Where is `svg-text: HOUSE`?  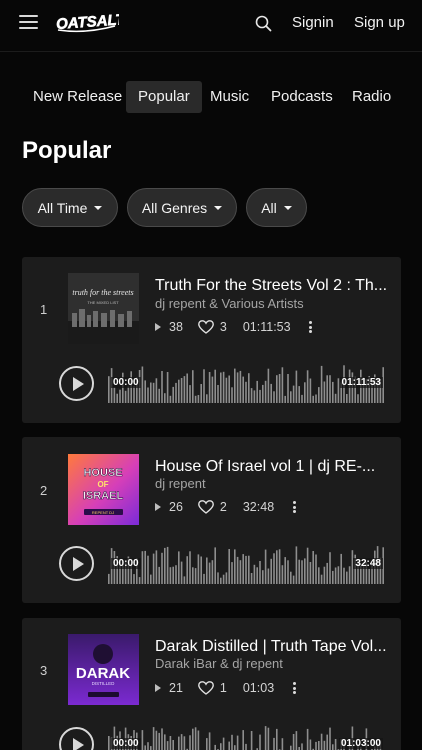 svg-text: HOUSE is located at coordinates (102, 473).